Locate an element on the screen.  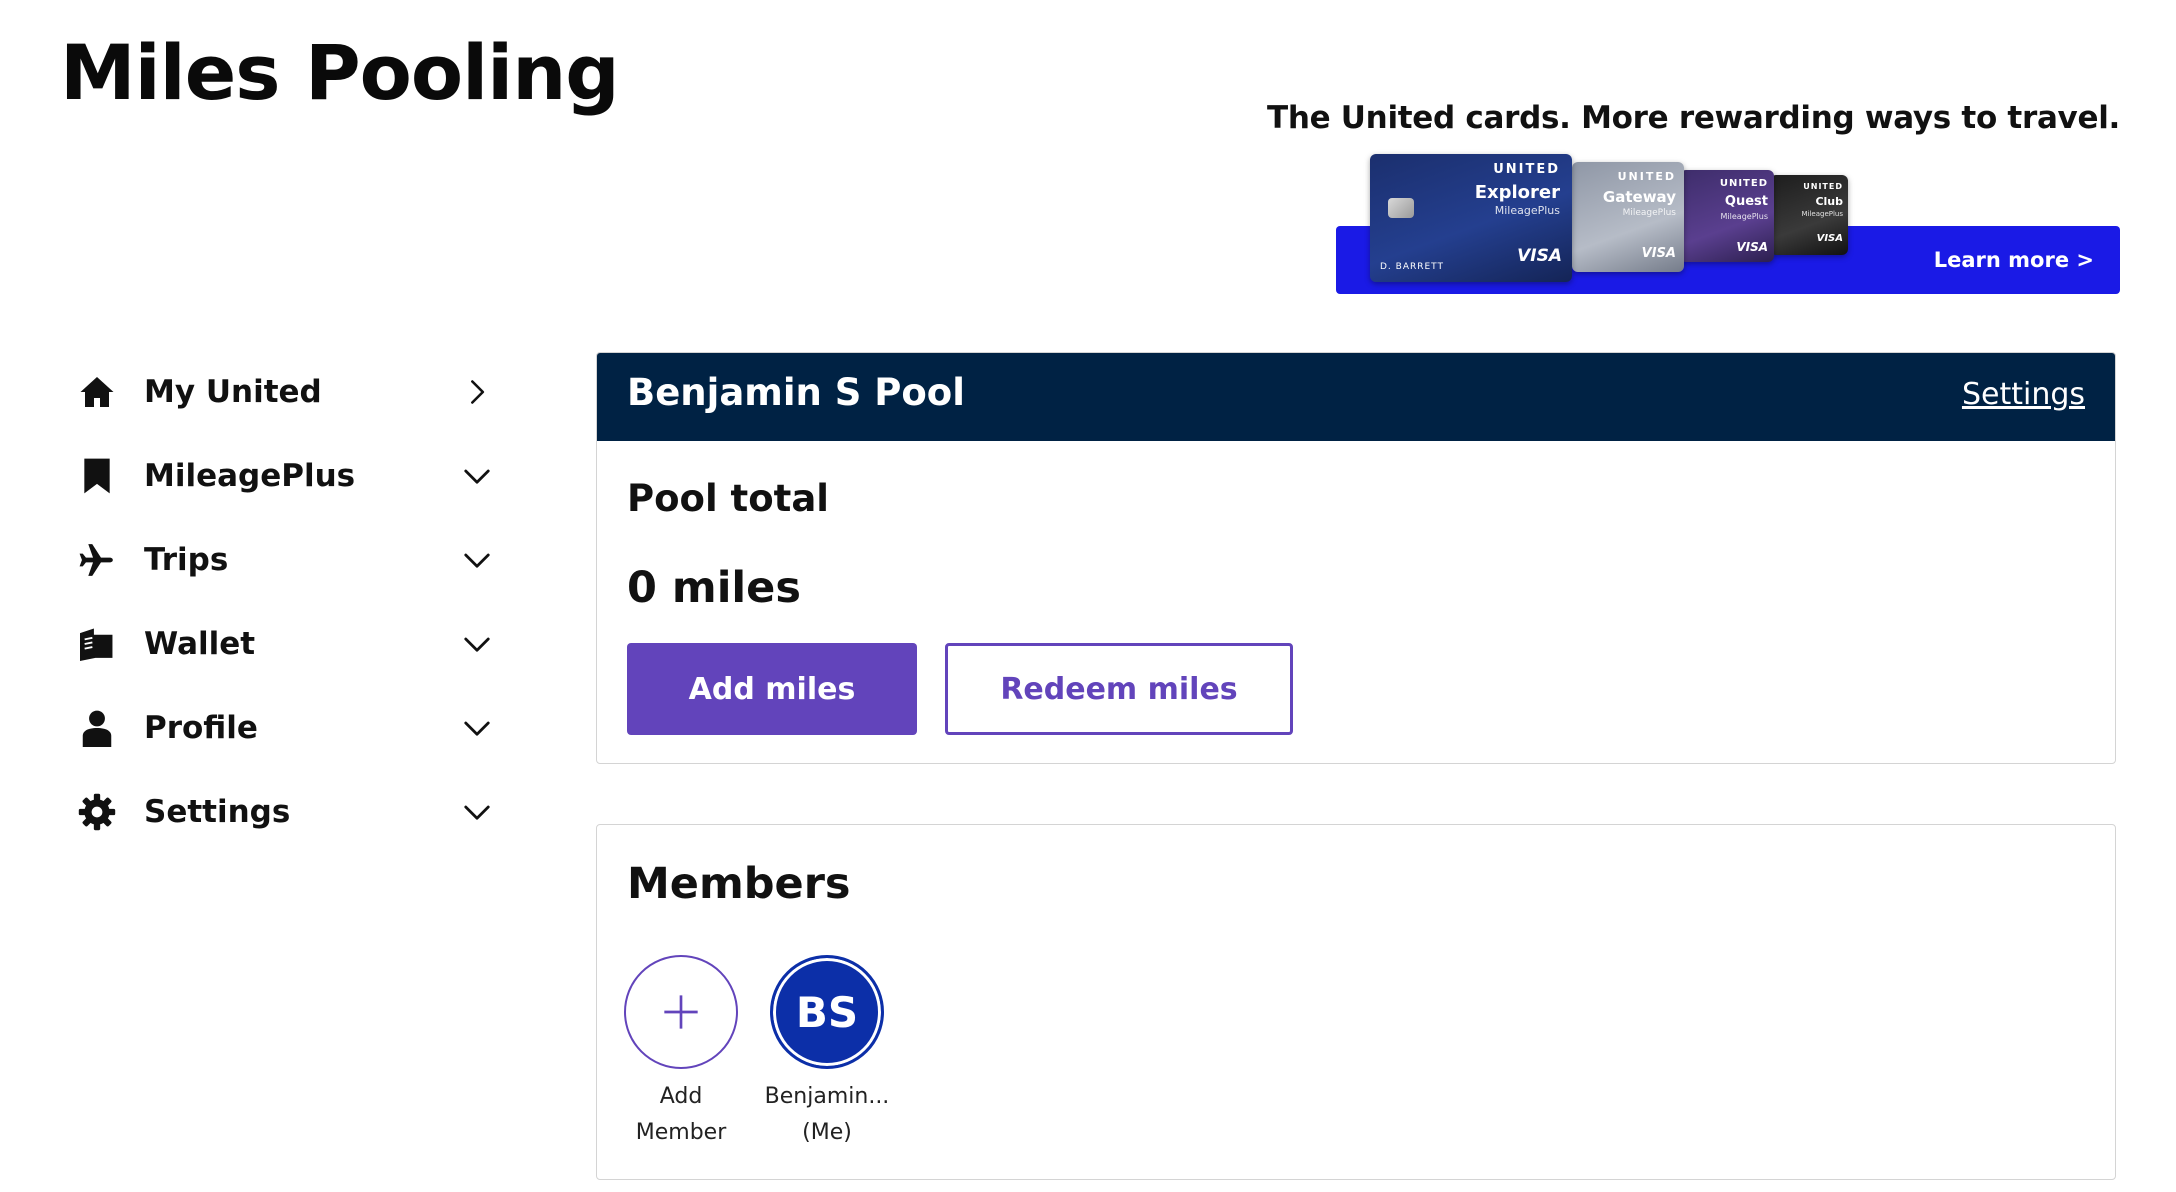
member-name-line2: (Me) is located at coordinates (827, 1132).